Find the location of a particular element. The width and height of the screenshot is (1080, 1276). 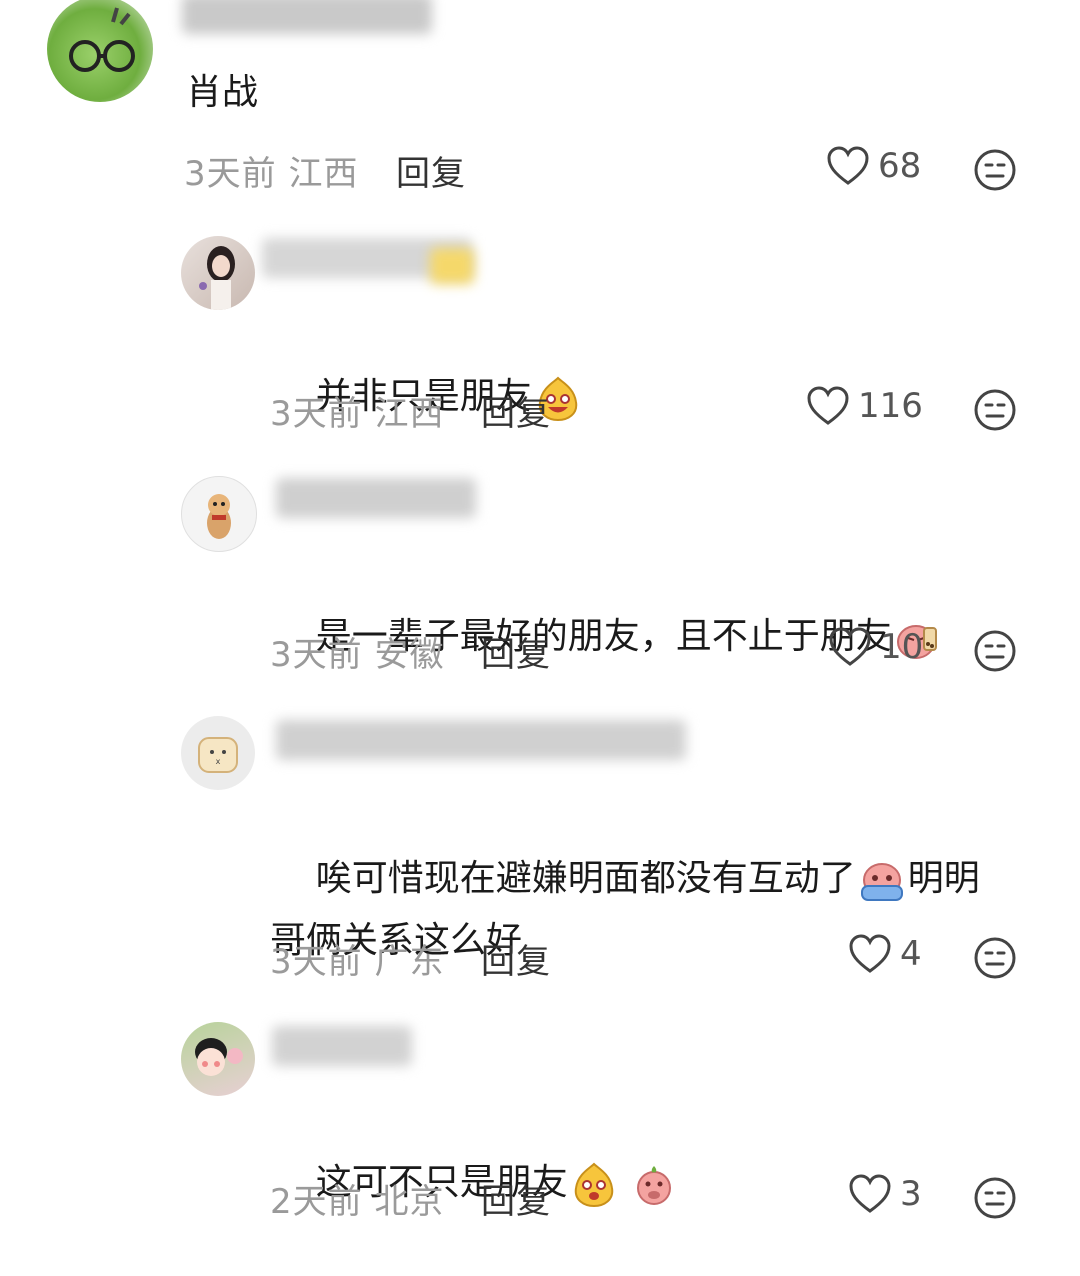

comment-text-content-tail: 明明 is located at coordinates (943, 878).